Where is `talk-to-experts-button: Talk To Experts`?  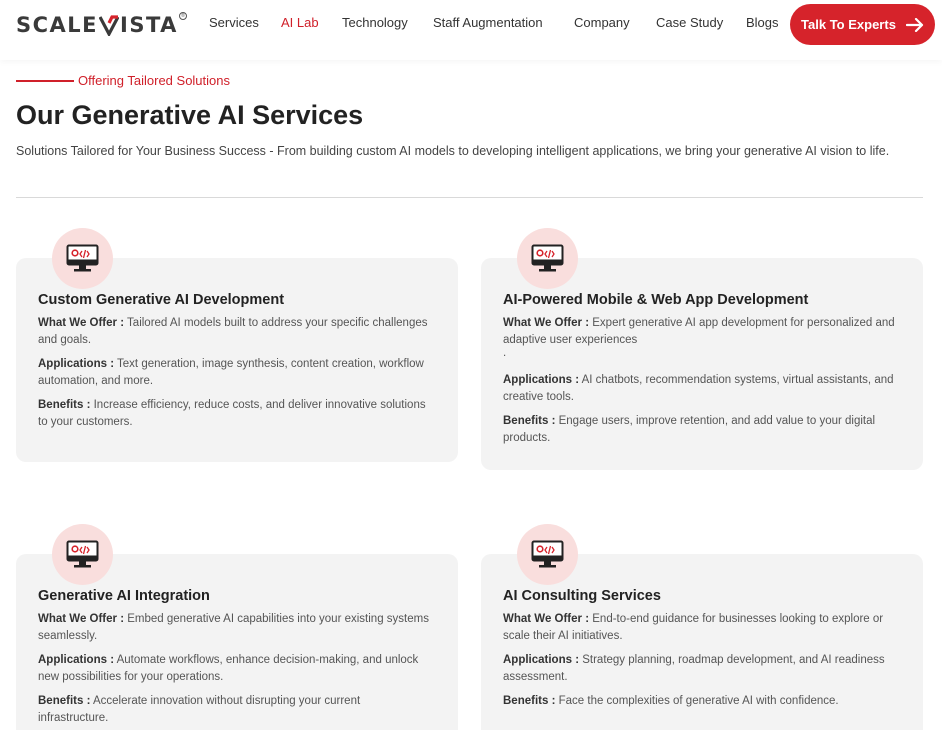 talk-to-experts-button: Talk To Experts is located at coordinates (862, 24).